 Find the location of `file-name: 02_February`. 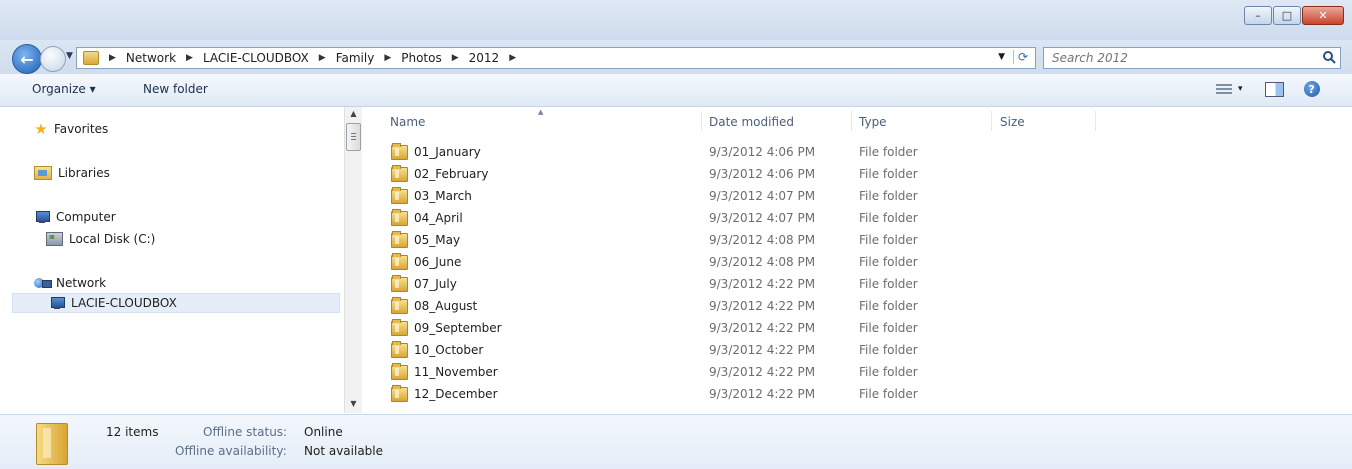

file-name: 02_February is located at coordinates (451, 174).